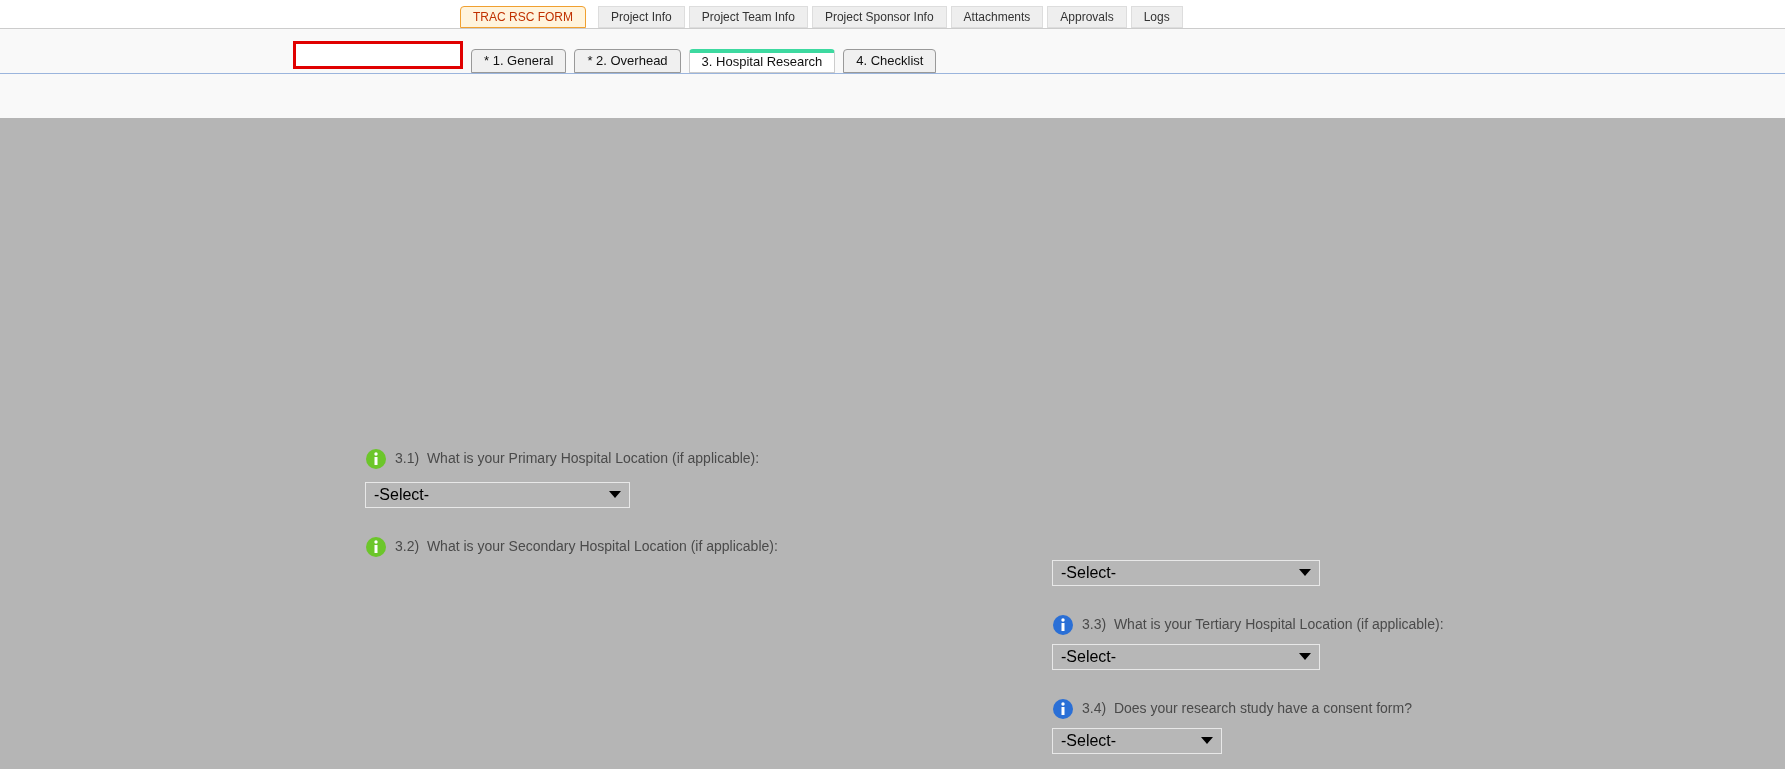 This screenshot has height=769, width=1785. I want to click on section-tab: Logs, so click(1156, 17).